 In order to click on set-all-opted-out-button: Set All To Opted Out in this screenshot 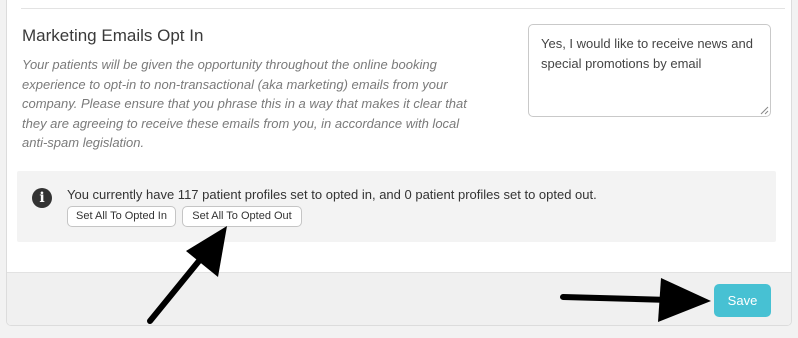, I will do `click(242, 216)`.